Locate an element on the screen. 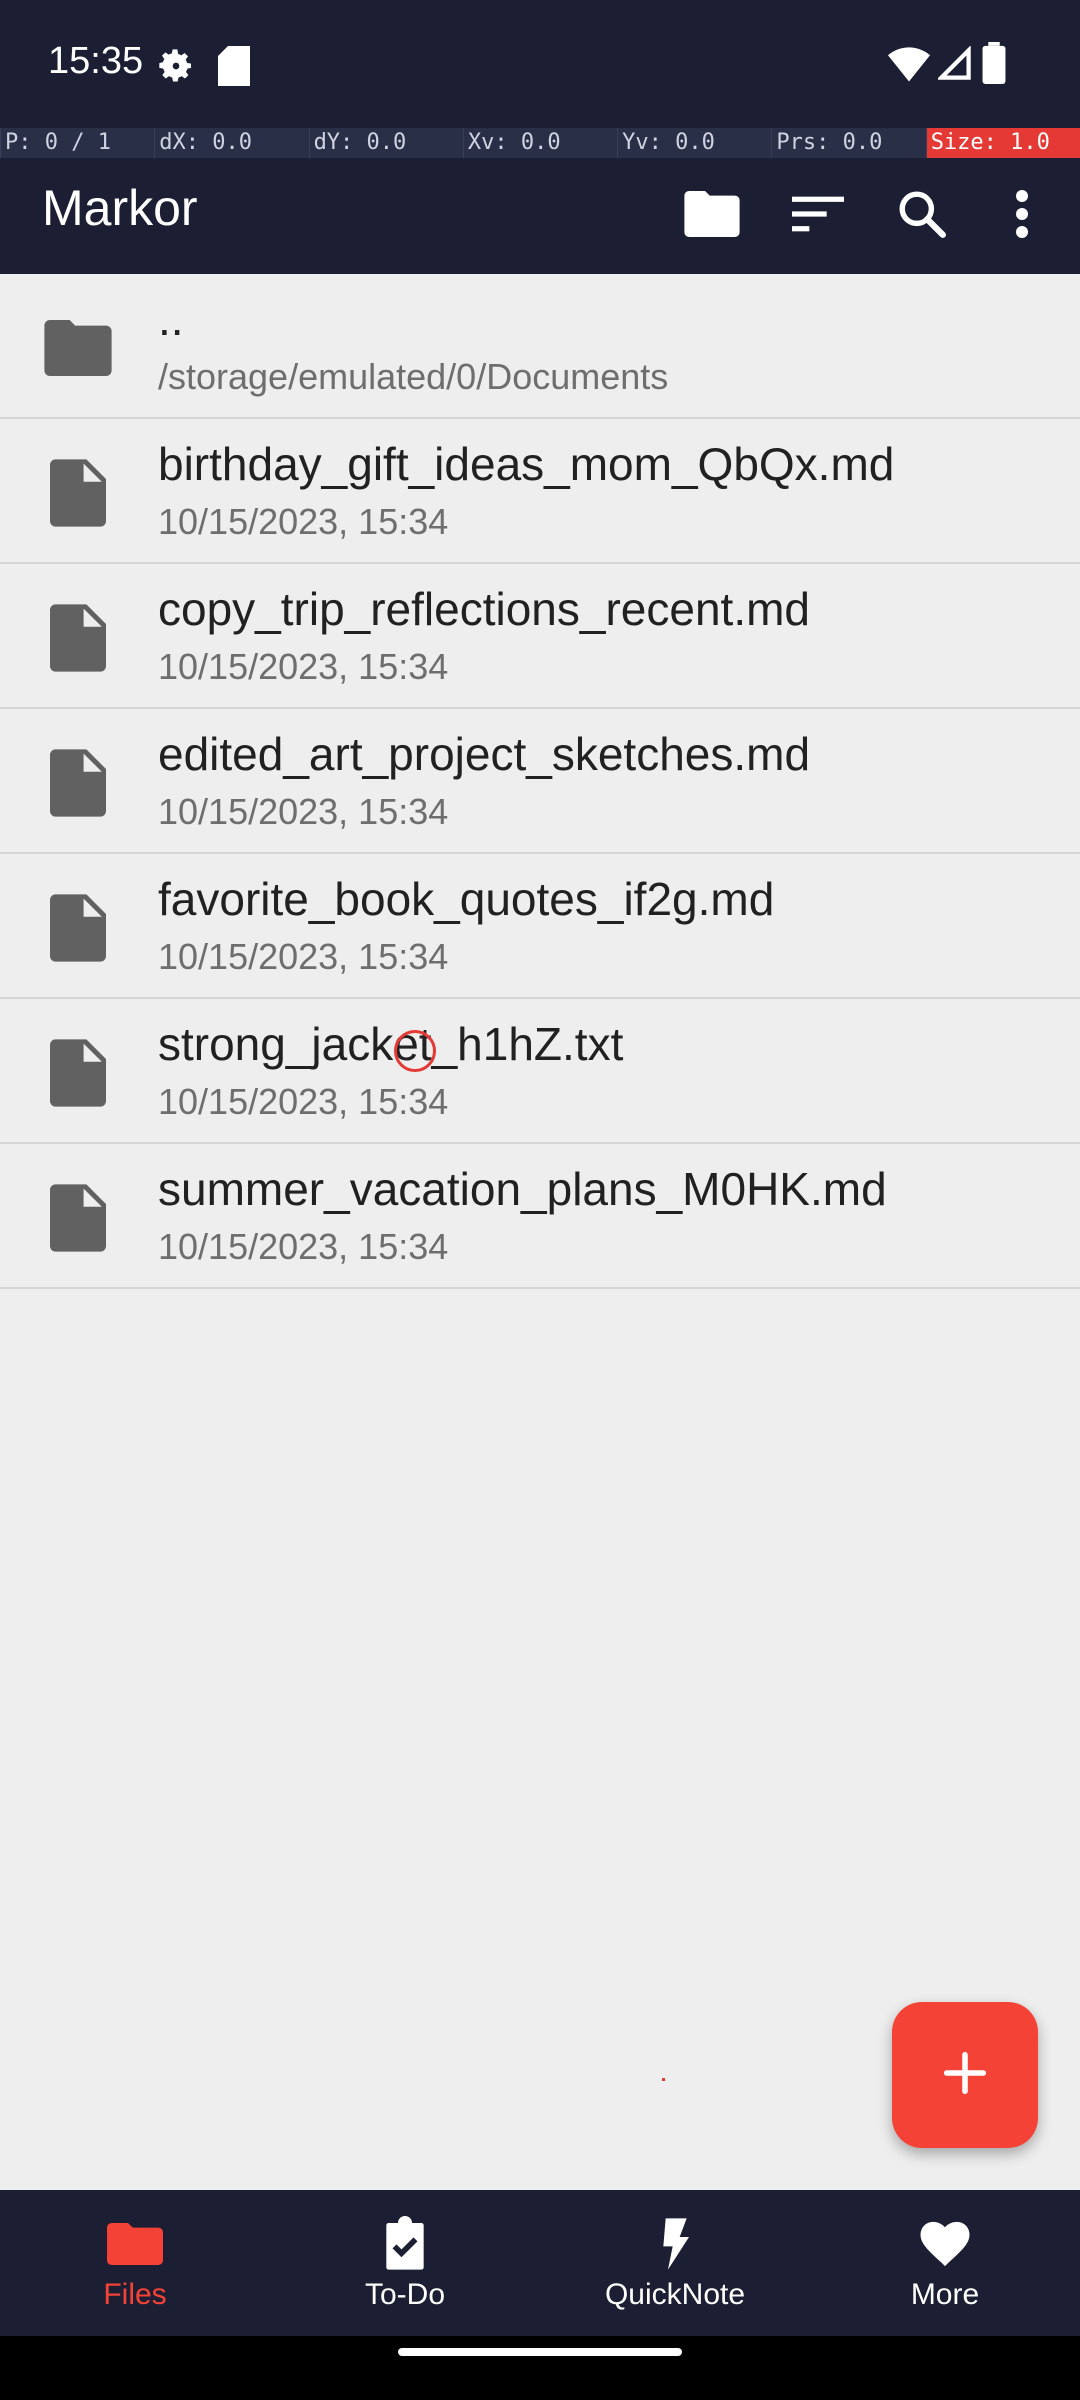  plus-icon is located at coordinates (965, 2075).